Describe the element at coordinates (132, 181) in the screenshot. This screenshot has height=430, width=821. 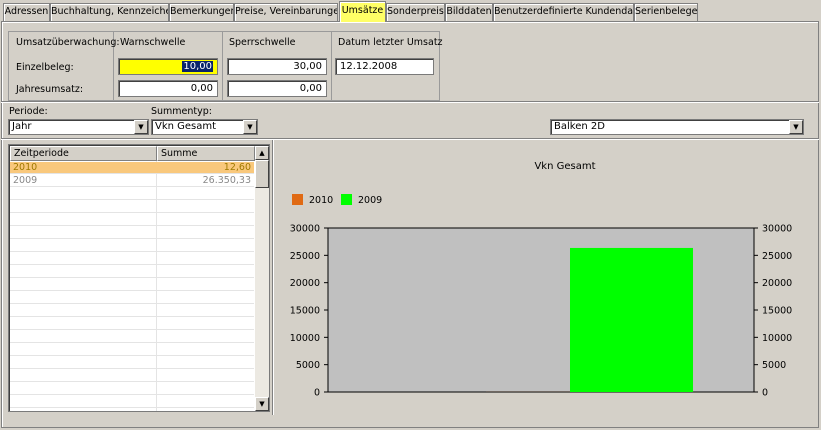
I see `table-row: 2009 26.350,33` at that location.